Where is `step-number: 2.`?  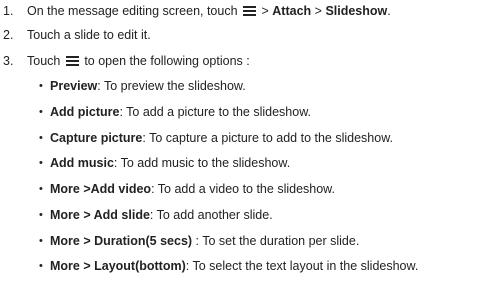 step-number: 2. is located at coordinates (8, 35).